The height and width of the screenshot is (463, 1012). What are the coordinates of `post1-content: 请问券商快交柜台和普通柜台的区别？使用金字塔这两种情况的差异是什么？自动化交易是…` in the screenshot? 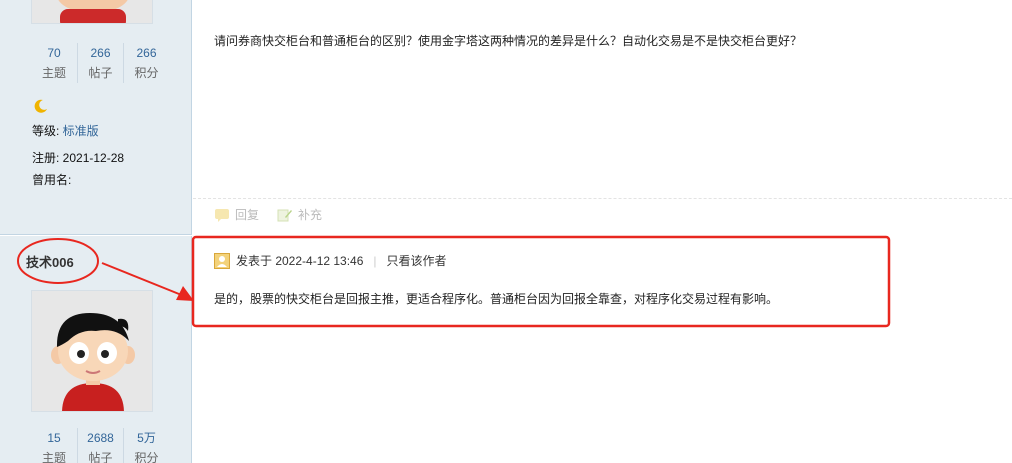 It's located at (508, 41).